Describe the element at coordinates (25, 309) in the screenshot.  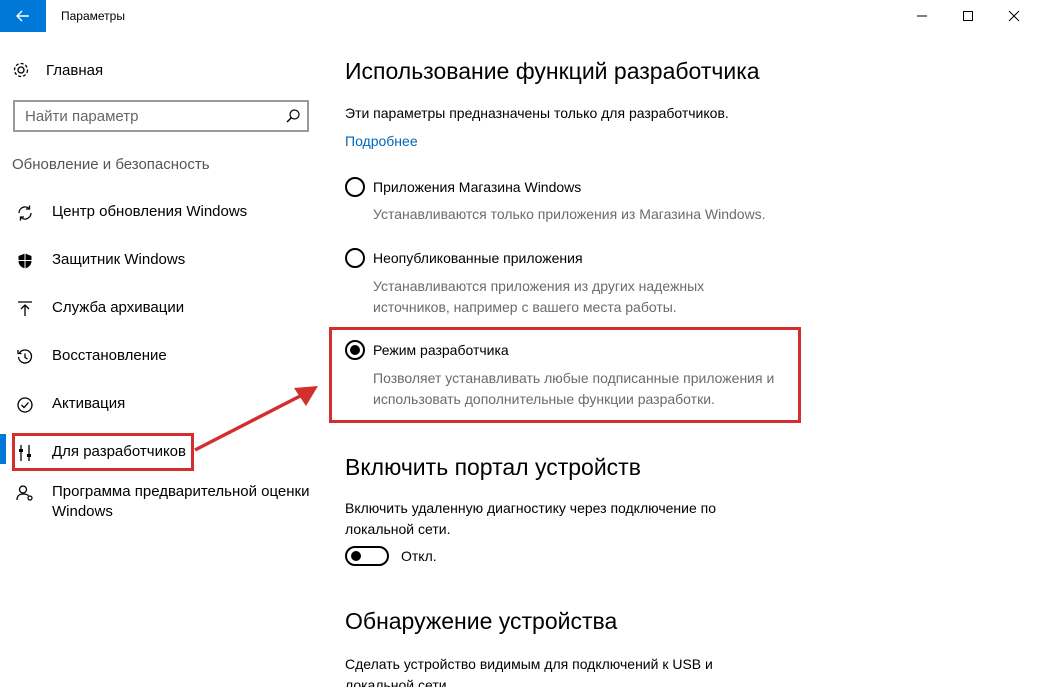
I see `upload-icon` at that location.